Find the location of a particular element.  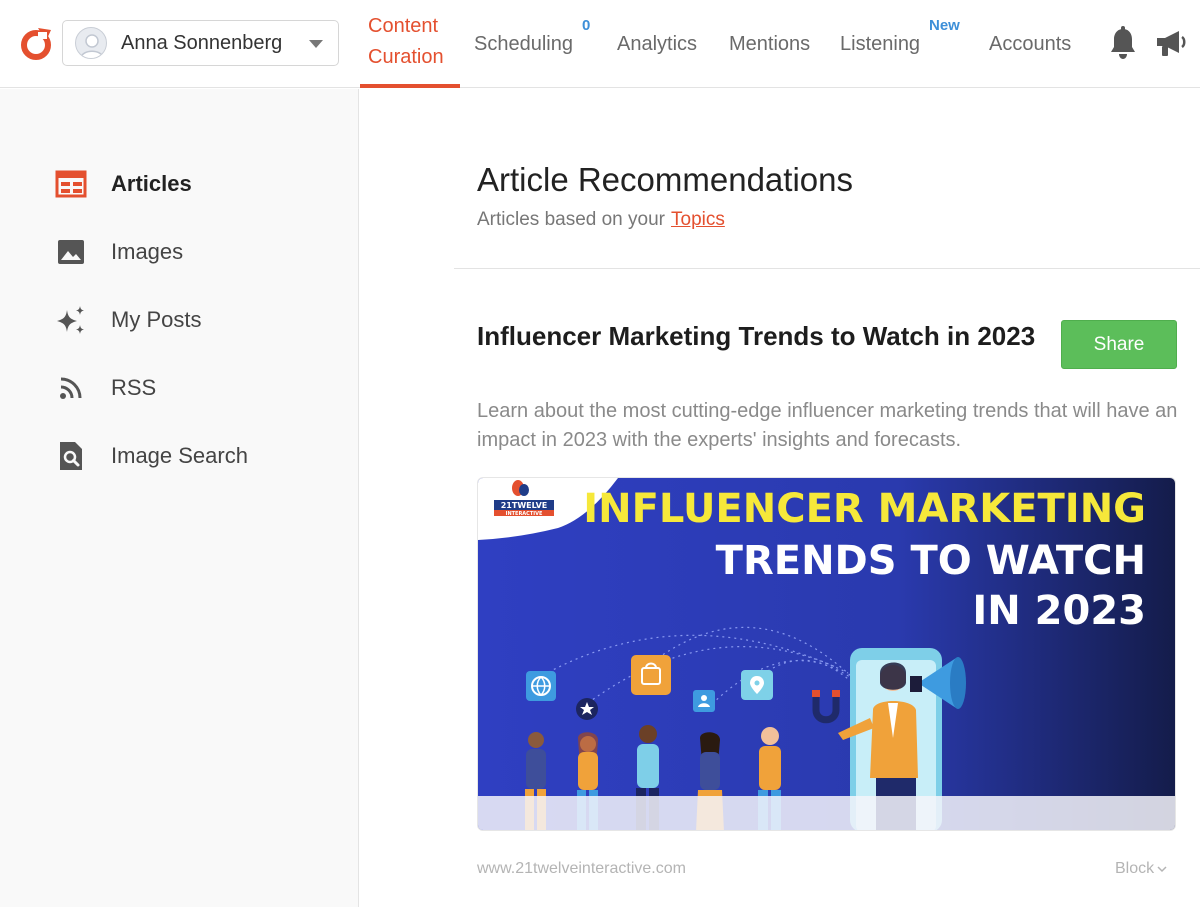

tab-label: Listening is located at coordinates (880, 43).